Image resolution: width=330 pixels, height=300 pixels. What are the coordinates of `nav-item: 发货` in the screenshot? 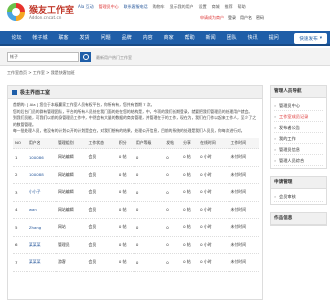 It's located at (84, 37).